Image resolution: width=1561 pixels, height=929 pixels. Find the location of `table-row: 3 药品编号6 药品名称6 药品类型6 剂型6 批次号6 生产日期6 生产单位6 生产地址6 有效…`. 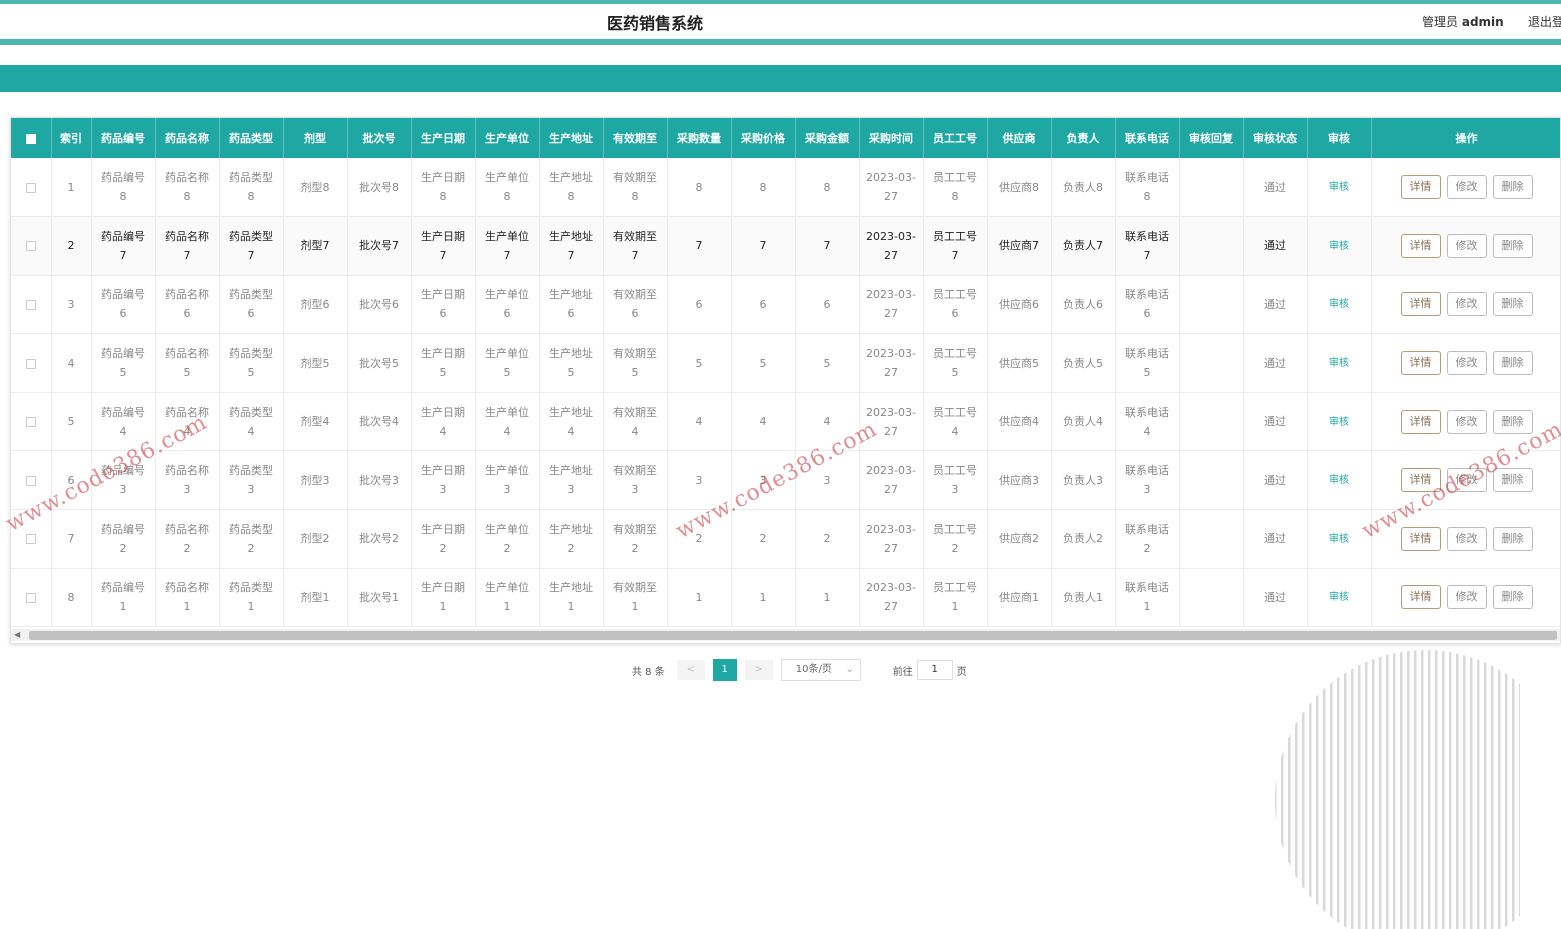

table-row: 3 药品编号6 药品名称6 药品类型6 剂型6 批次号6 生产日期6 生产单位6 生产地址6 有效… is located at coordinates (785, 305).